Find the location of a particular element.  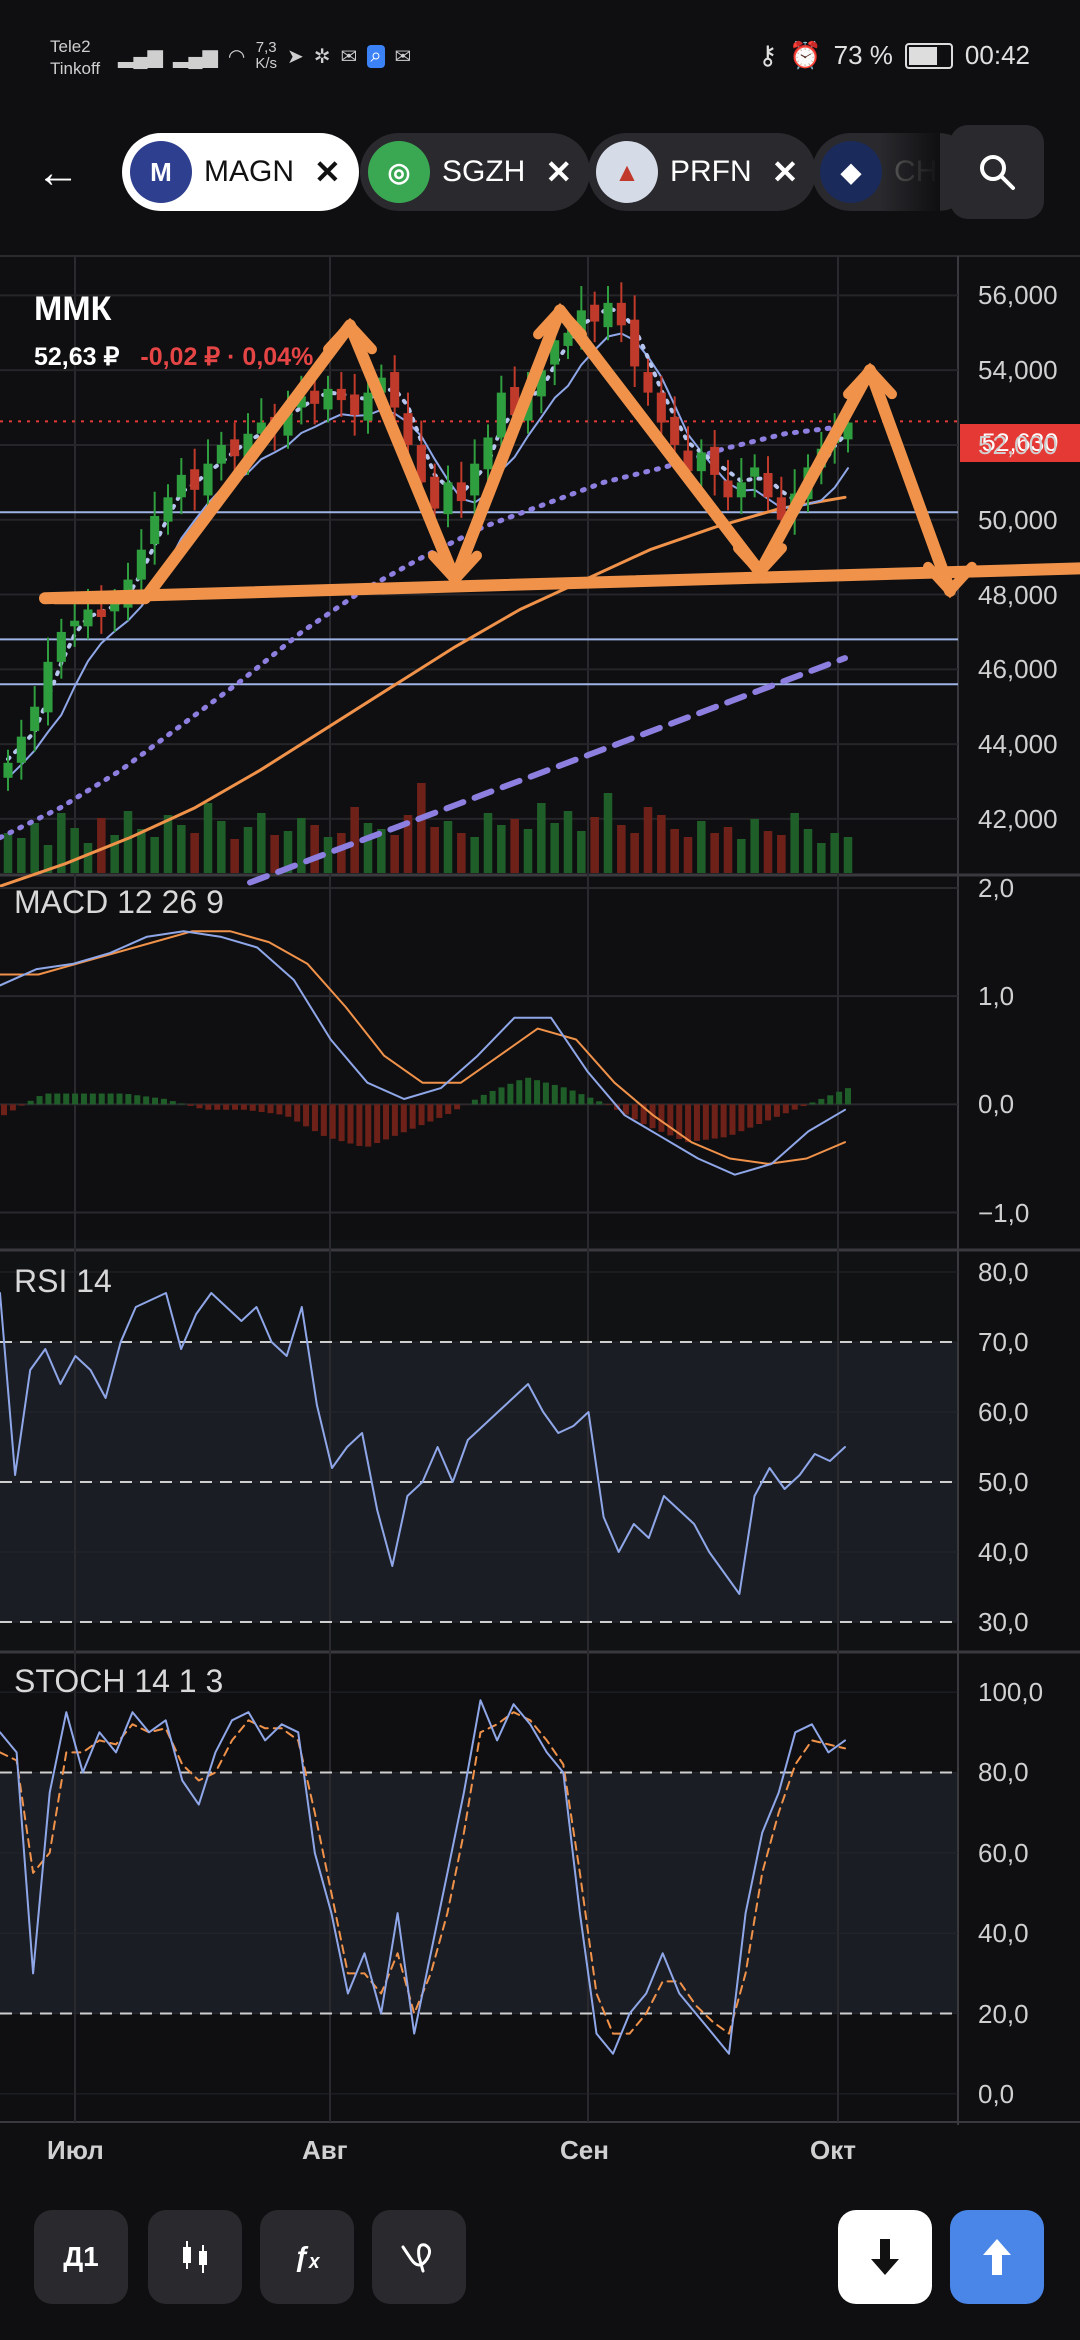

macd-y-tick: 0,0 is located at coordinates (996, 1104).